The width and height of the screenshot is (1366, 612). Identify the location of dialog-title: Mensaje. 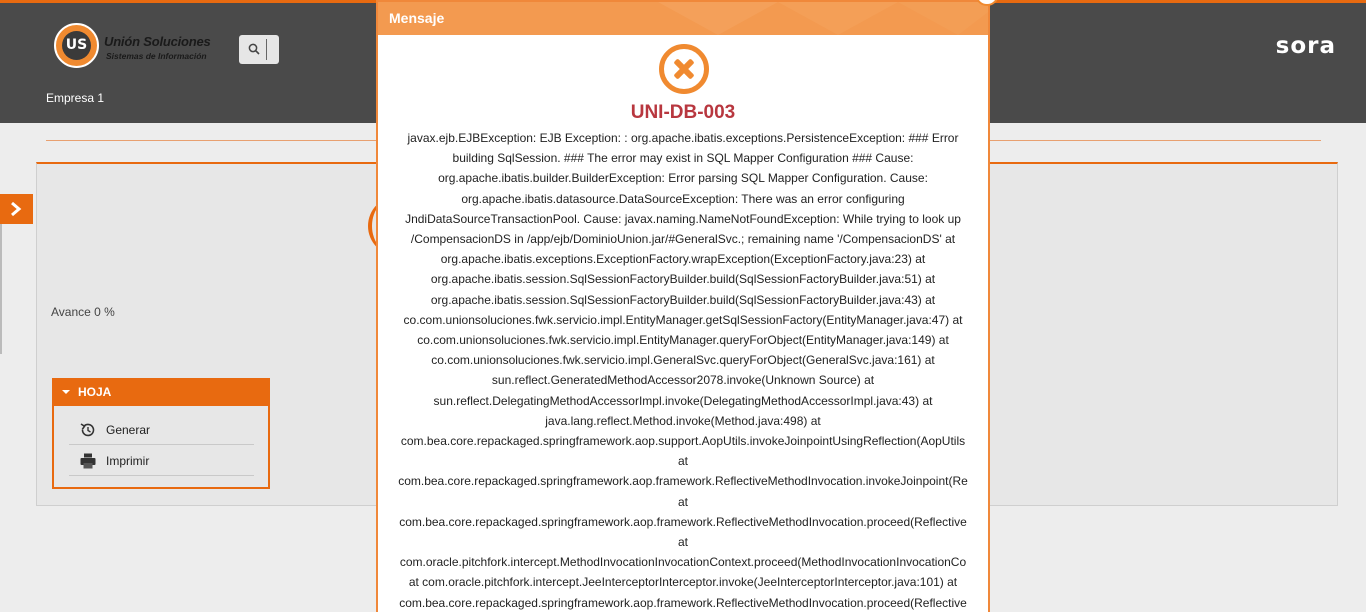
(417, 18).